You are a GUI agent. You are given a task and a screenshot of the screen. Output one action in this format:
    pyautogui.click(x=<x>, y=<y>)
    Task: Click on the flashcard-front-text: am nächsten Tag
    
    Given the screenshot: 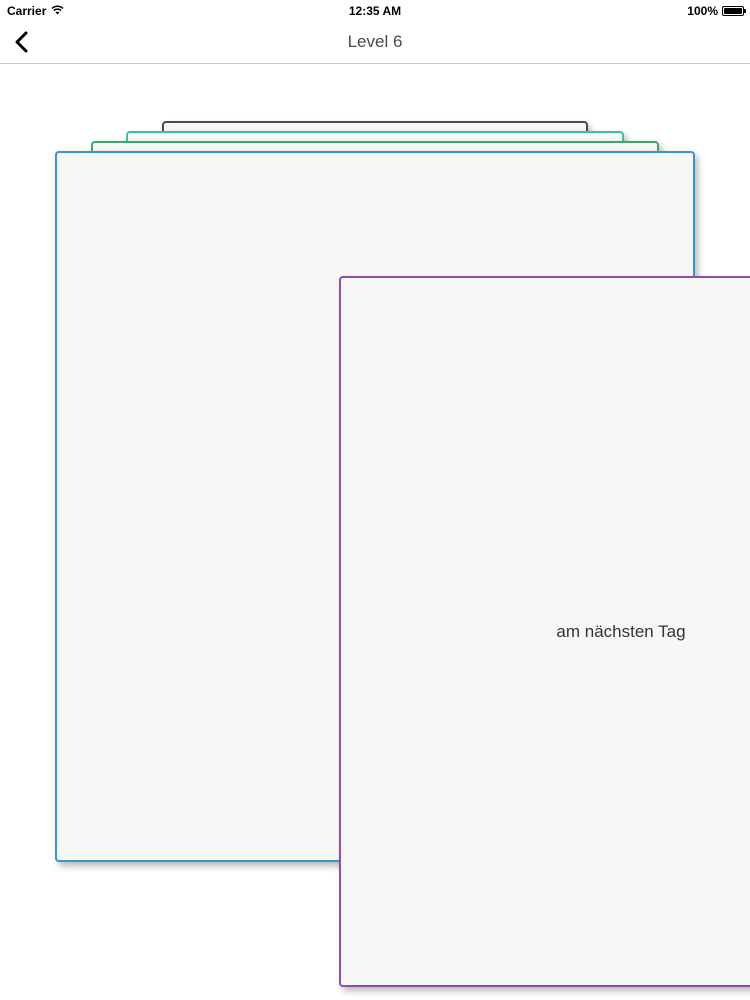 What is the action you would take?
    pyautogui.click(x=621, y=631)
    